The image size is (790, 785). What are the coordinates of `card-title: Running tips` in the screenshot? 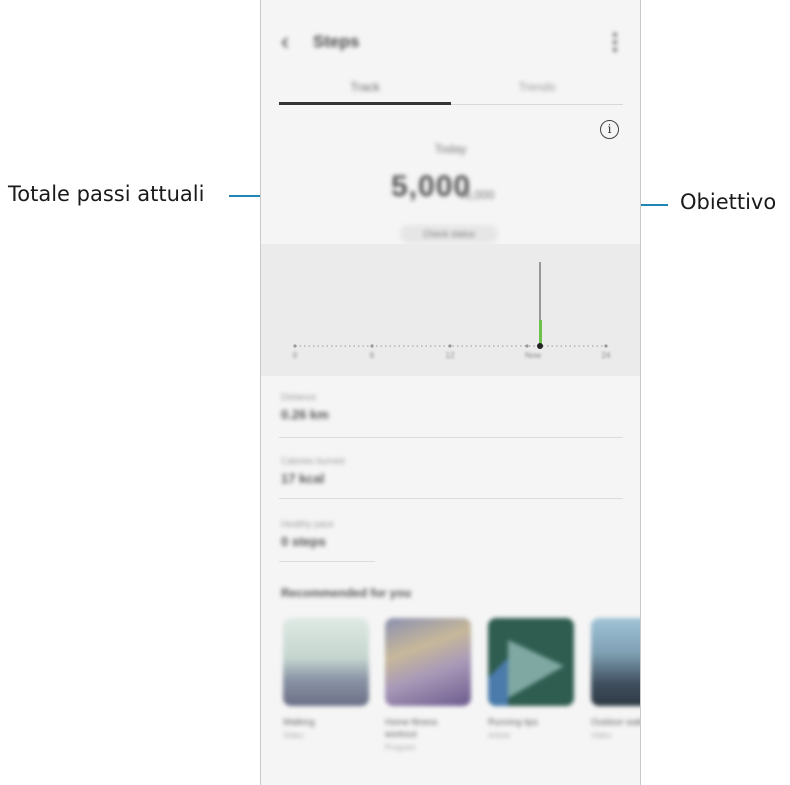 It's located at (513, 722).